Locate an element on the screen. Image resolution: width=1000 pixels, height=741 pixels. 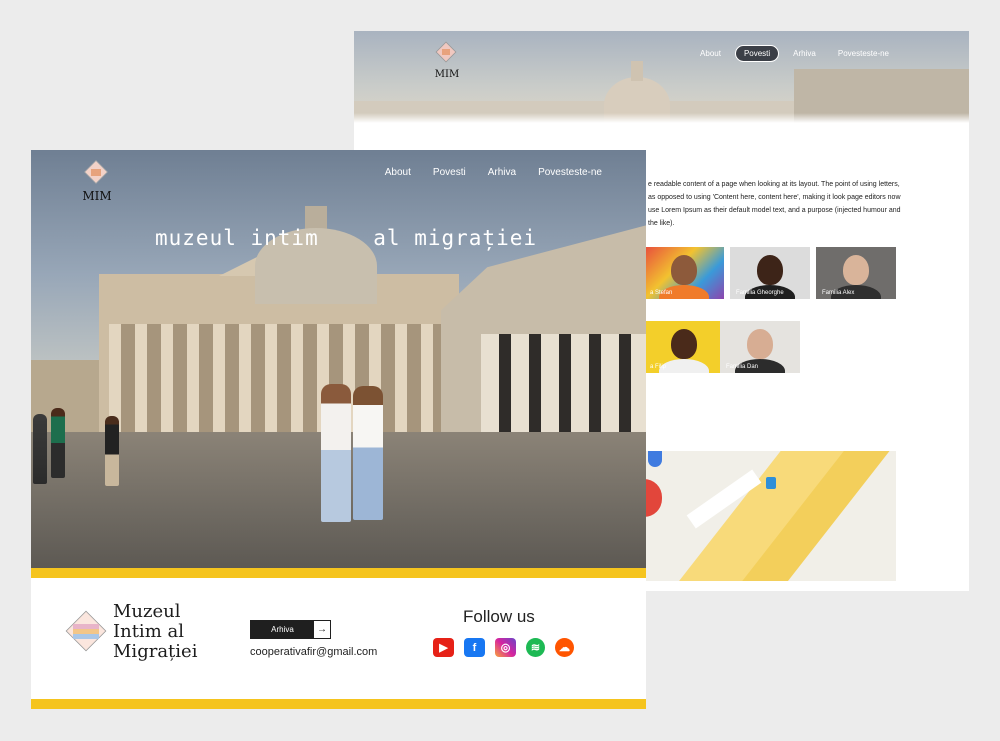
map-pin-icon is located at coordinates (653, 498).